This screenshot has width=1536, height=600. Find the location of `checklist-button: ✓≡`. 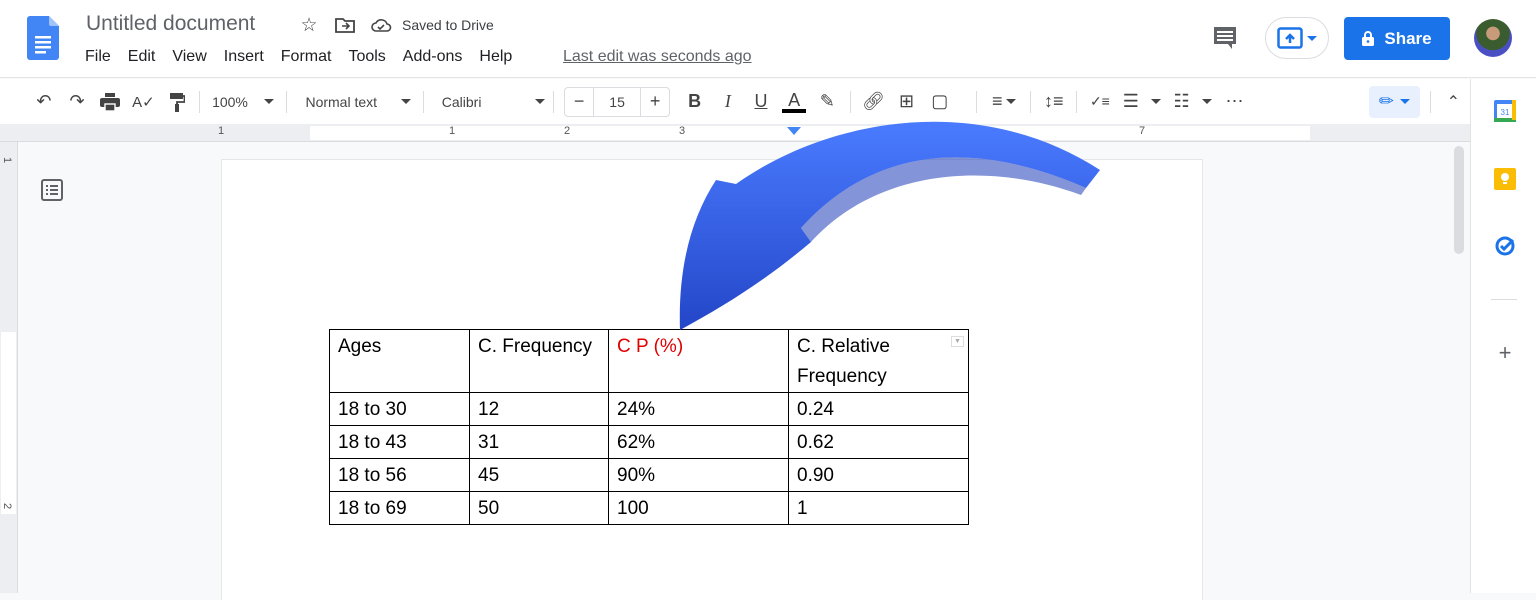

checklist-button: ✓≡ is located at coordinates (1099, 102).